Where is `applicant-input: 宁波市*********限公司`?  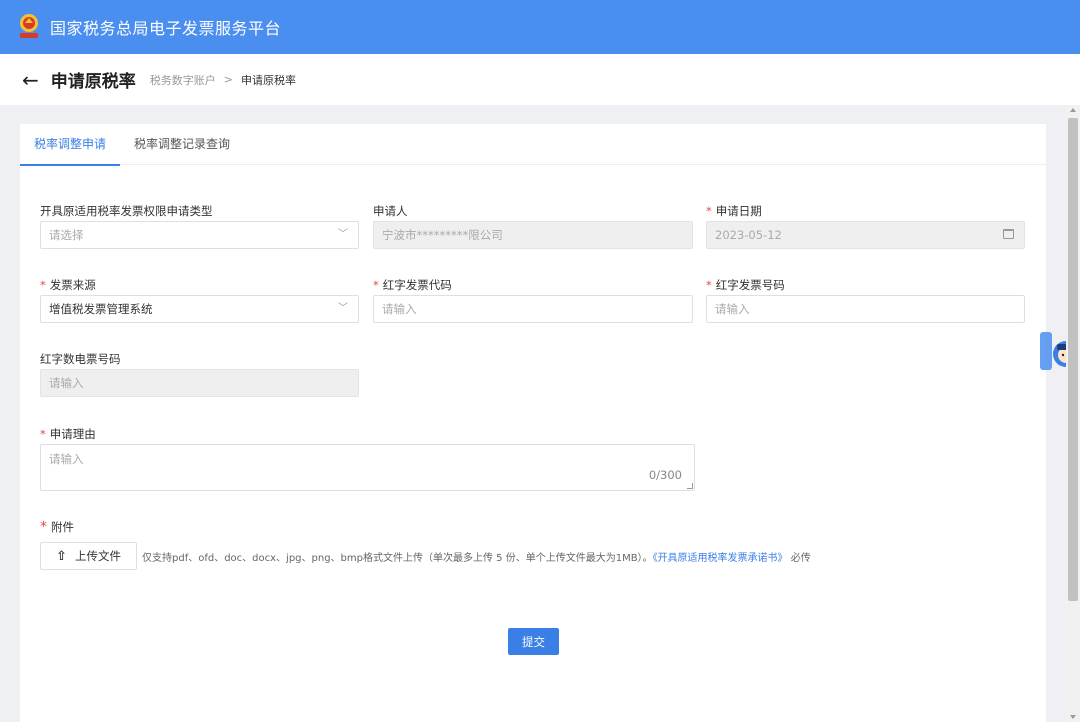 applicant-input: 宁波市*********限公司 is located at coordinates (533, 235).